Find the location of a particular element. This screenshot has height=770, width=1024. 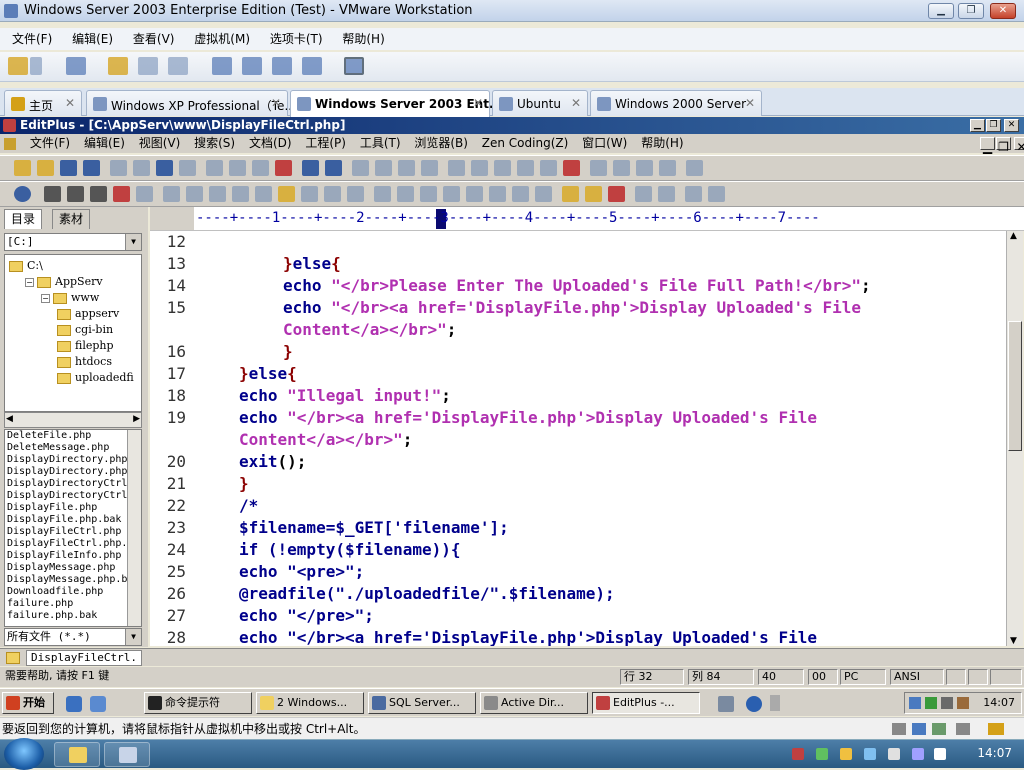

ep-menu-view: 视图(V) is located at coordinates (160, 143).